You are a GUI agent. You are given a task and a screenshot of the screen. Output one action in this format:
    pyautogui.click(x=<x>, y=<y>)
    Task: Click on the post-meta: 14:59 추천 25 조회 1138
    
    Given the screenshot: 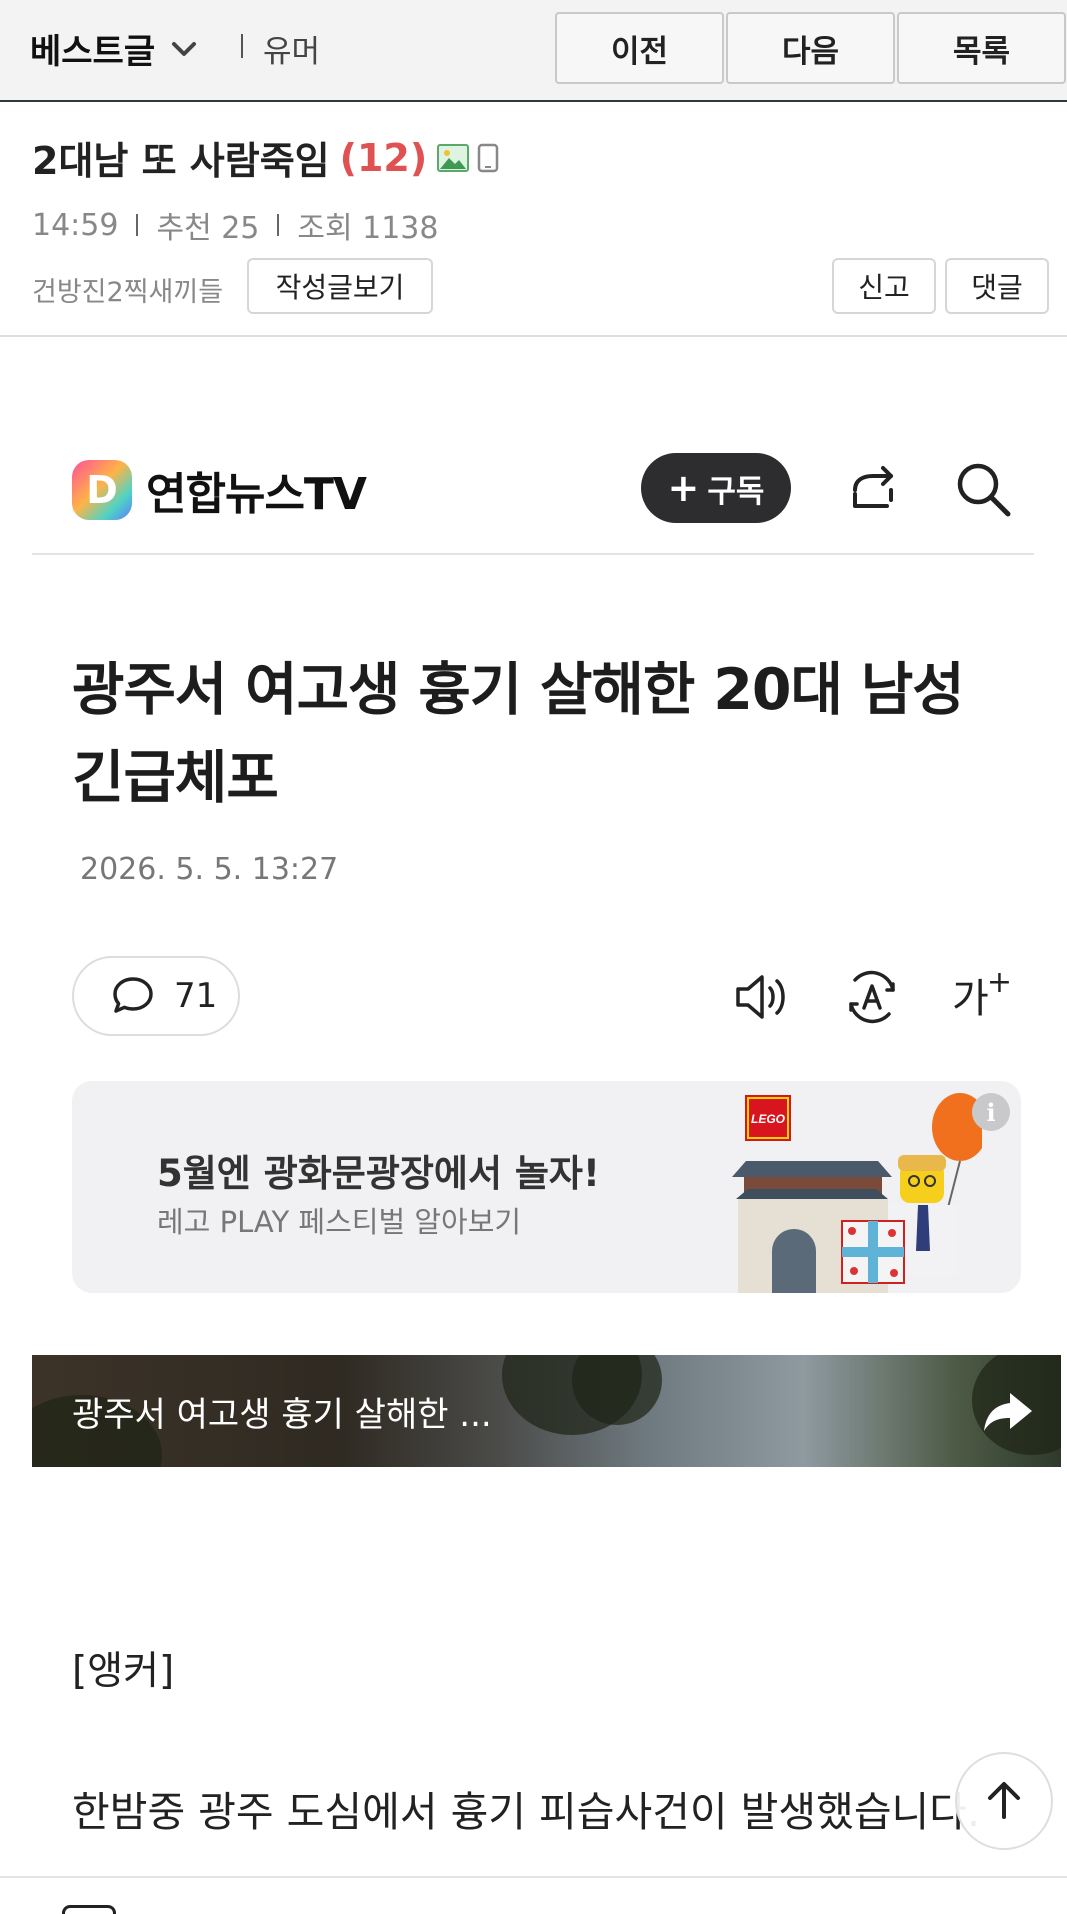 What is the action you would take?
    pyautogui.click(x=235, y=225)
    